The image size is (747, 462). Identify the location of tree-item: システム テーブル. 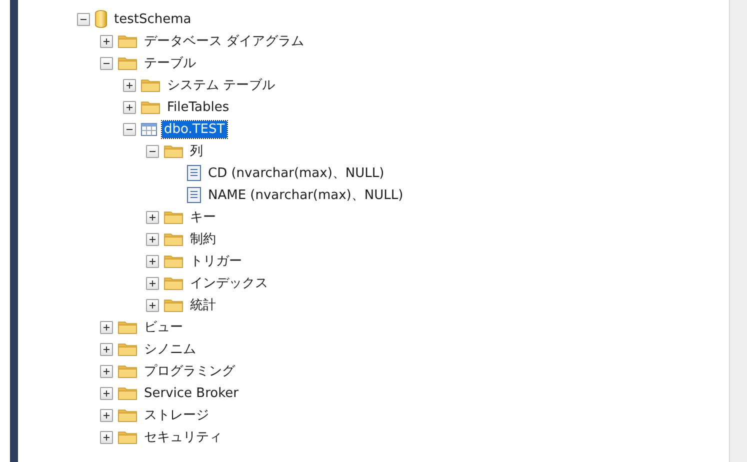
(221, 85).